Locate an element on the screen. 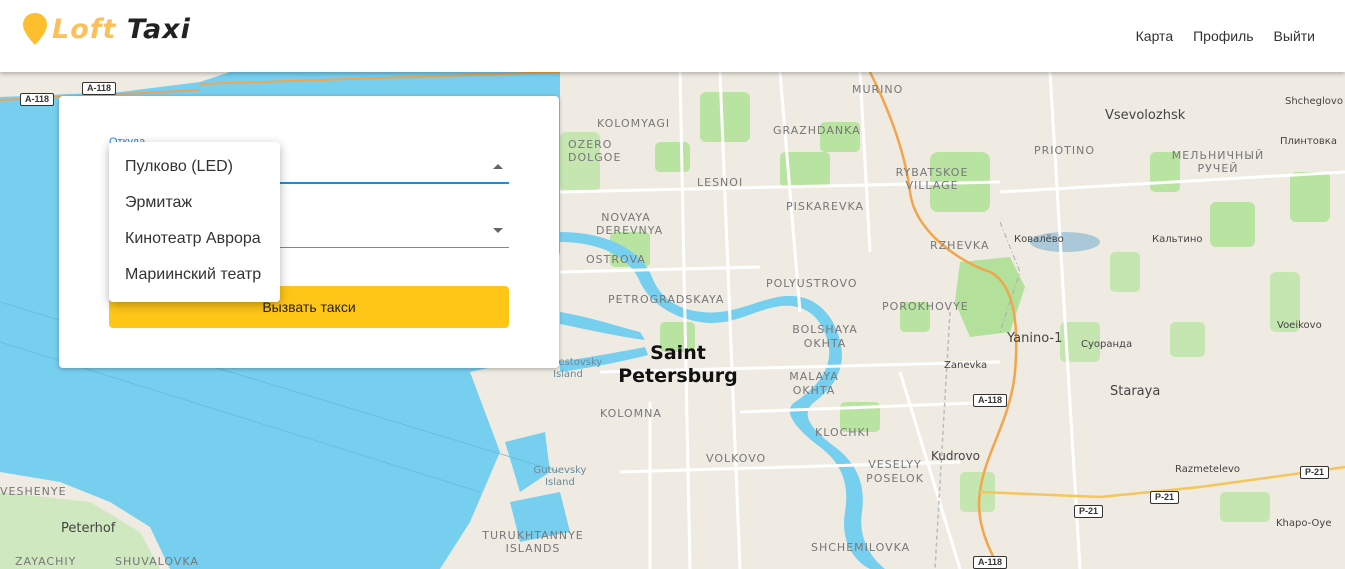 This screenshot has width=1345, height=569. main-nav: Карта Профиль Выйти is located at coordinates (1225, 36).